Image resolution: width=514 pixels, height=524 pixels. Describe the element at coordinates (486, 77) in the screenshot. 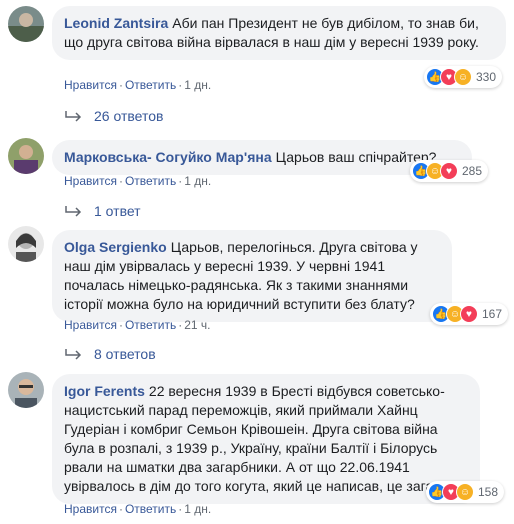

I see `reaction-count: 330` at that location.